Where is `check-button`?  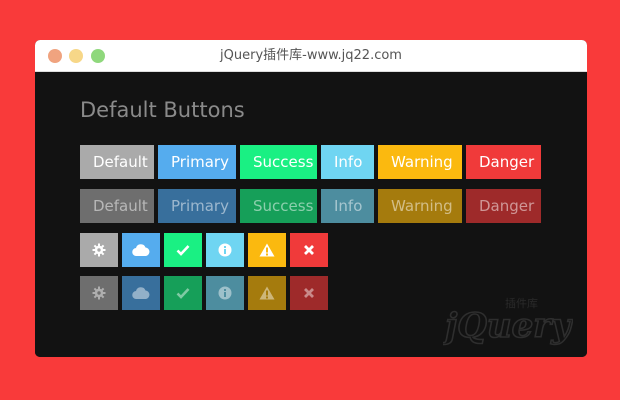 check-button is located at coordinates (183, 250).